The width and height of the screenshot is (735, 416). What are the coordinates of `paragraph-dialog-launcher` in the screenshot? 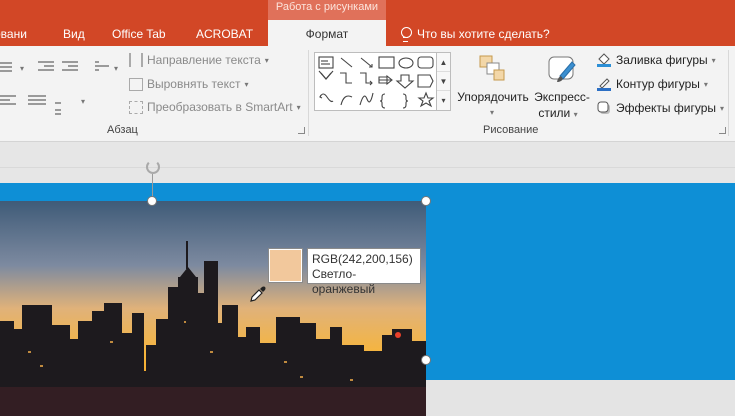 It's located at (301, 130).